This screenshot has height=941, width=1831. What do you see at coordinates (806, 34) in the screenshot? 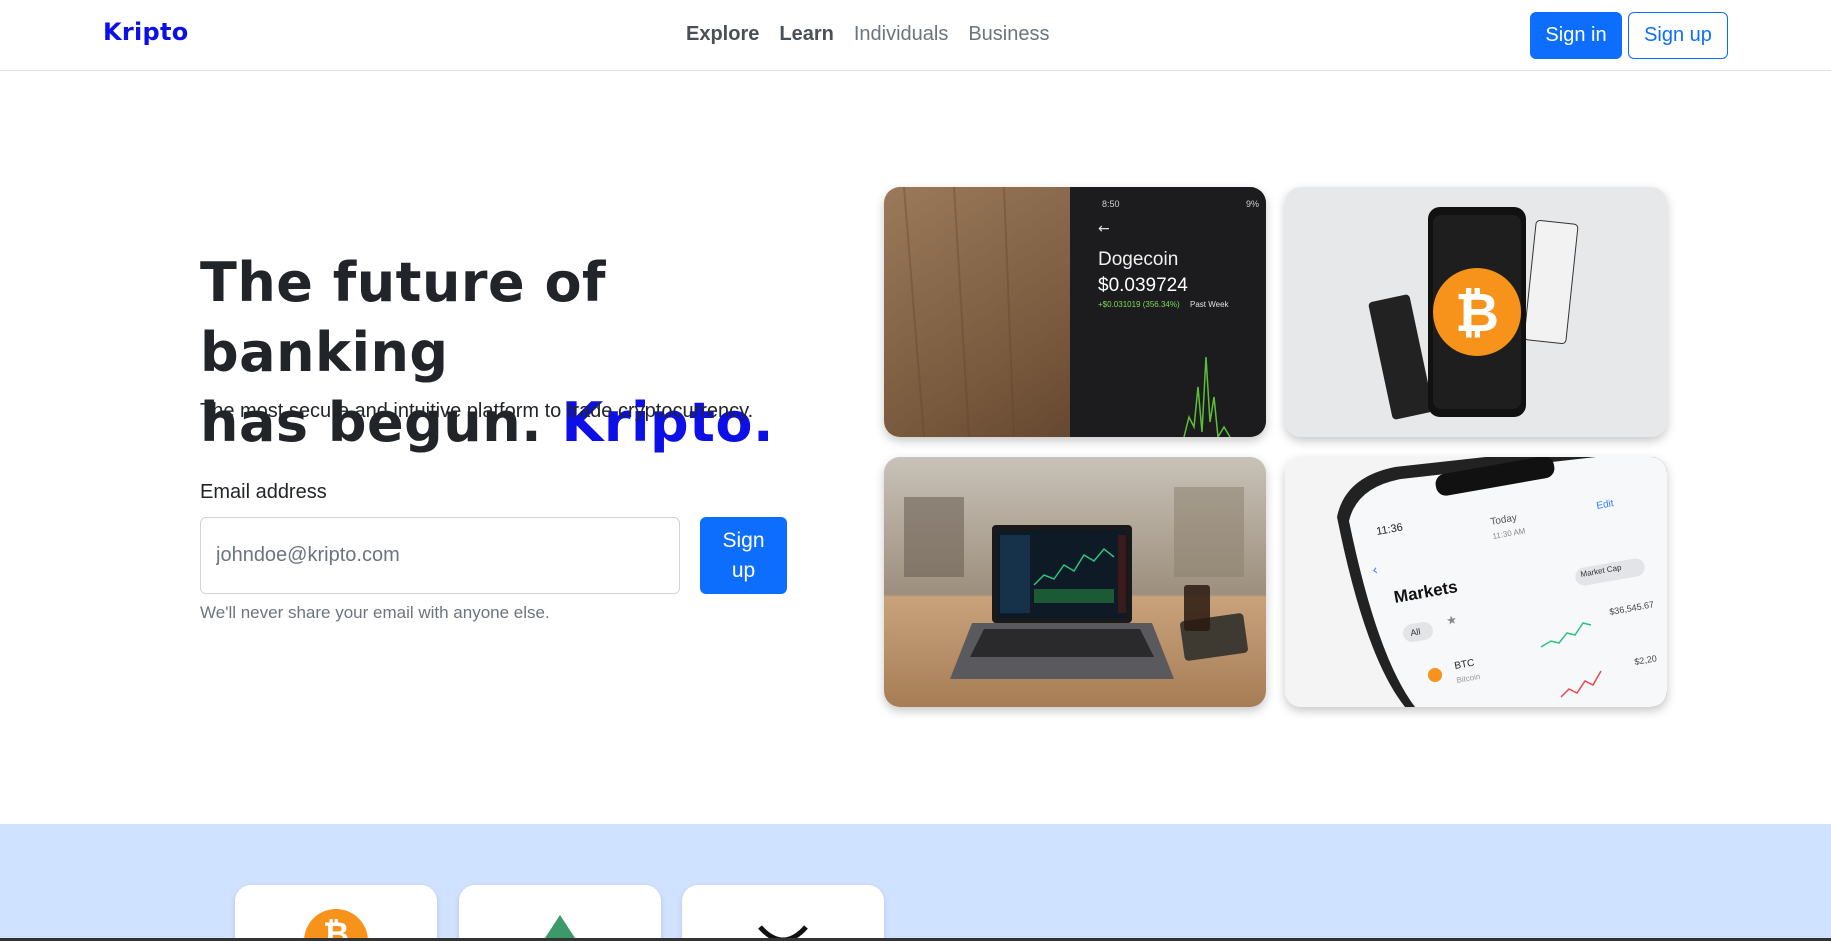
I see `nav-link-learn: Learn` at bounding box center [806, 34].